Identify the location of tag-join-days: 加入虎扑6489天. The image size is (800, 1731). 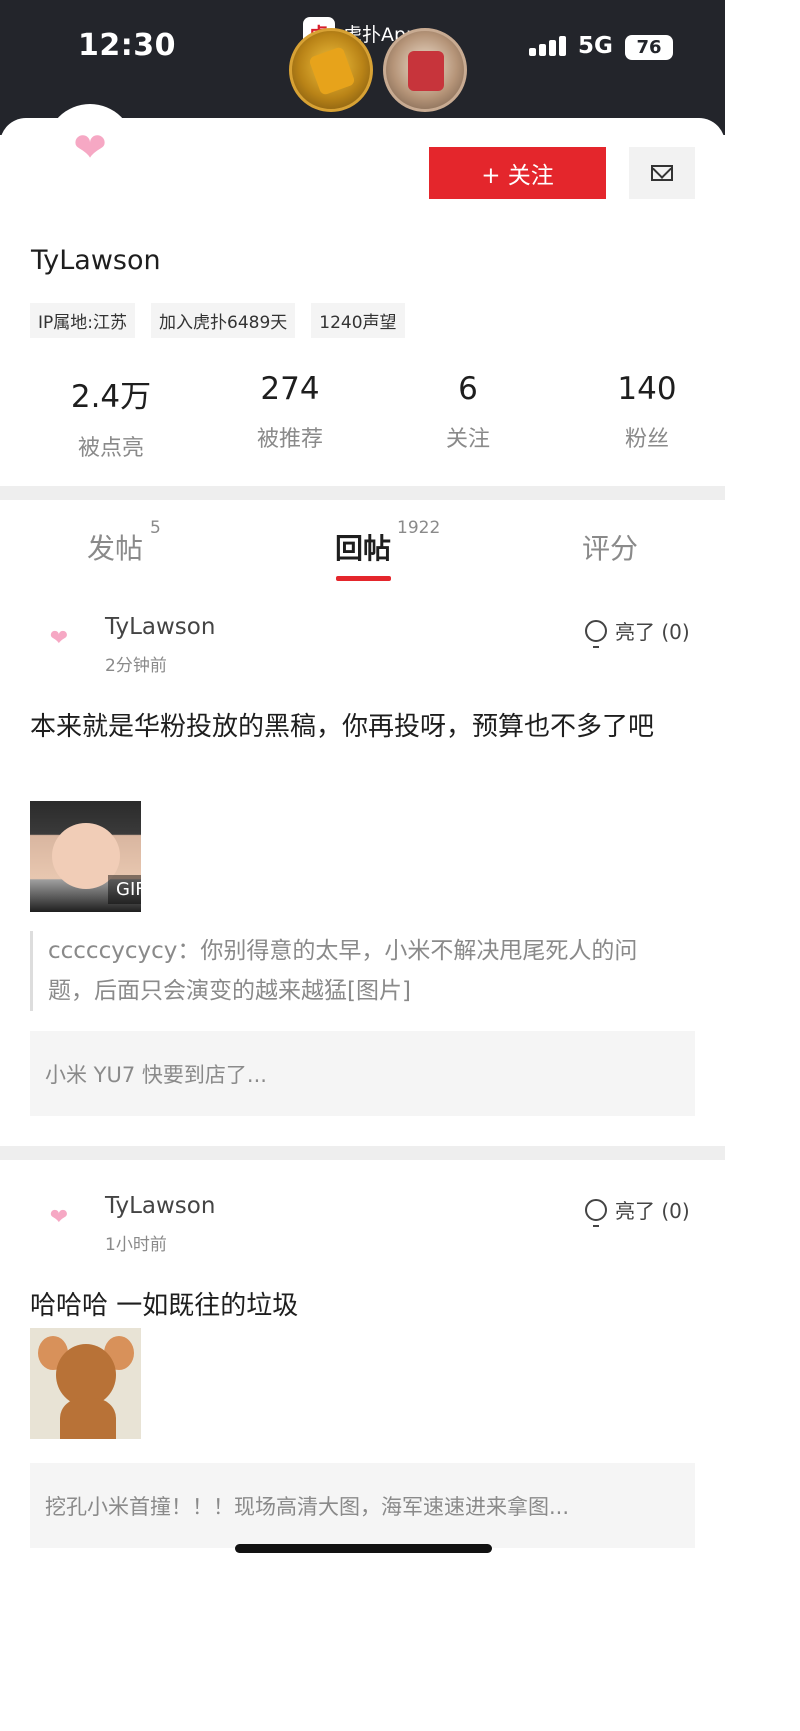
(223, 320).